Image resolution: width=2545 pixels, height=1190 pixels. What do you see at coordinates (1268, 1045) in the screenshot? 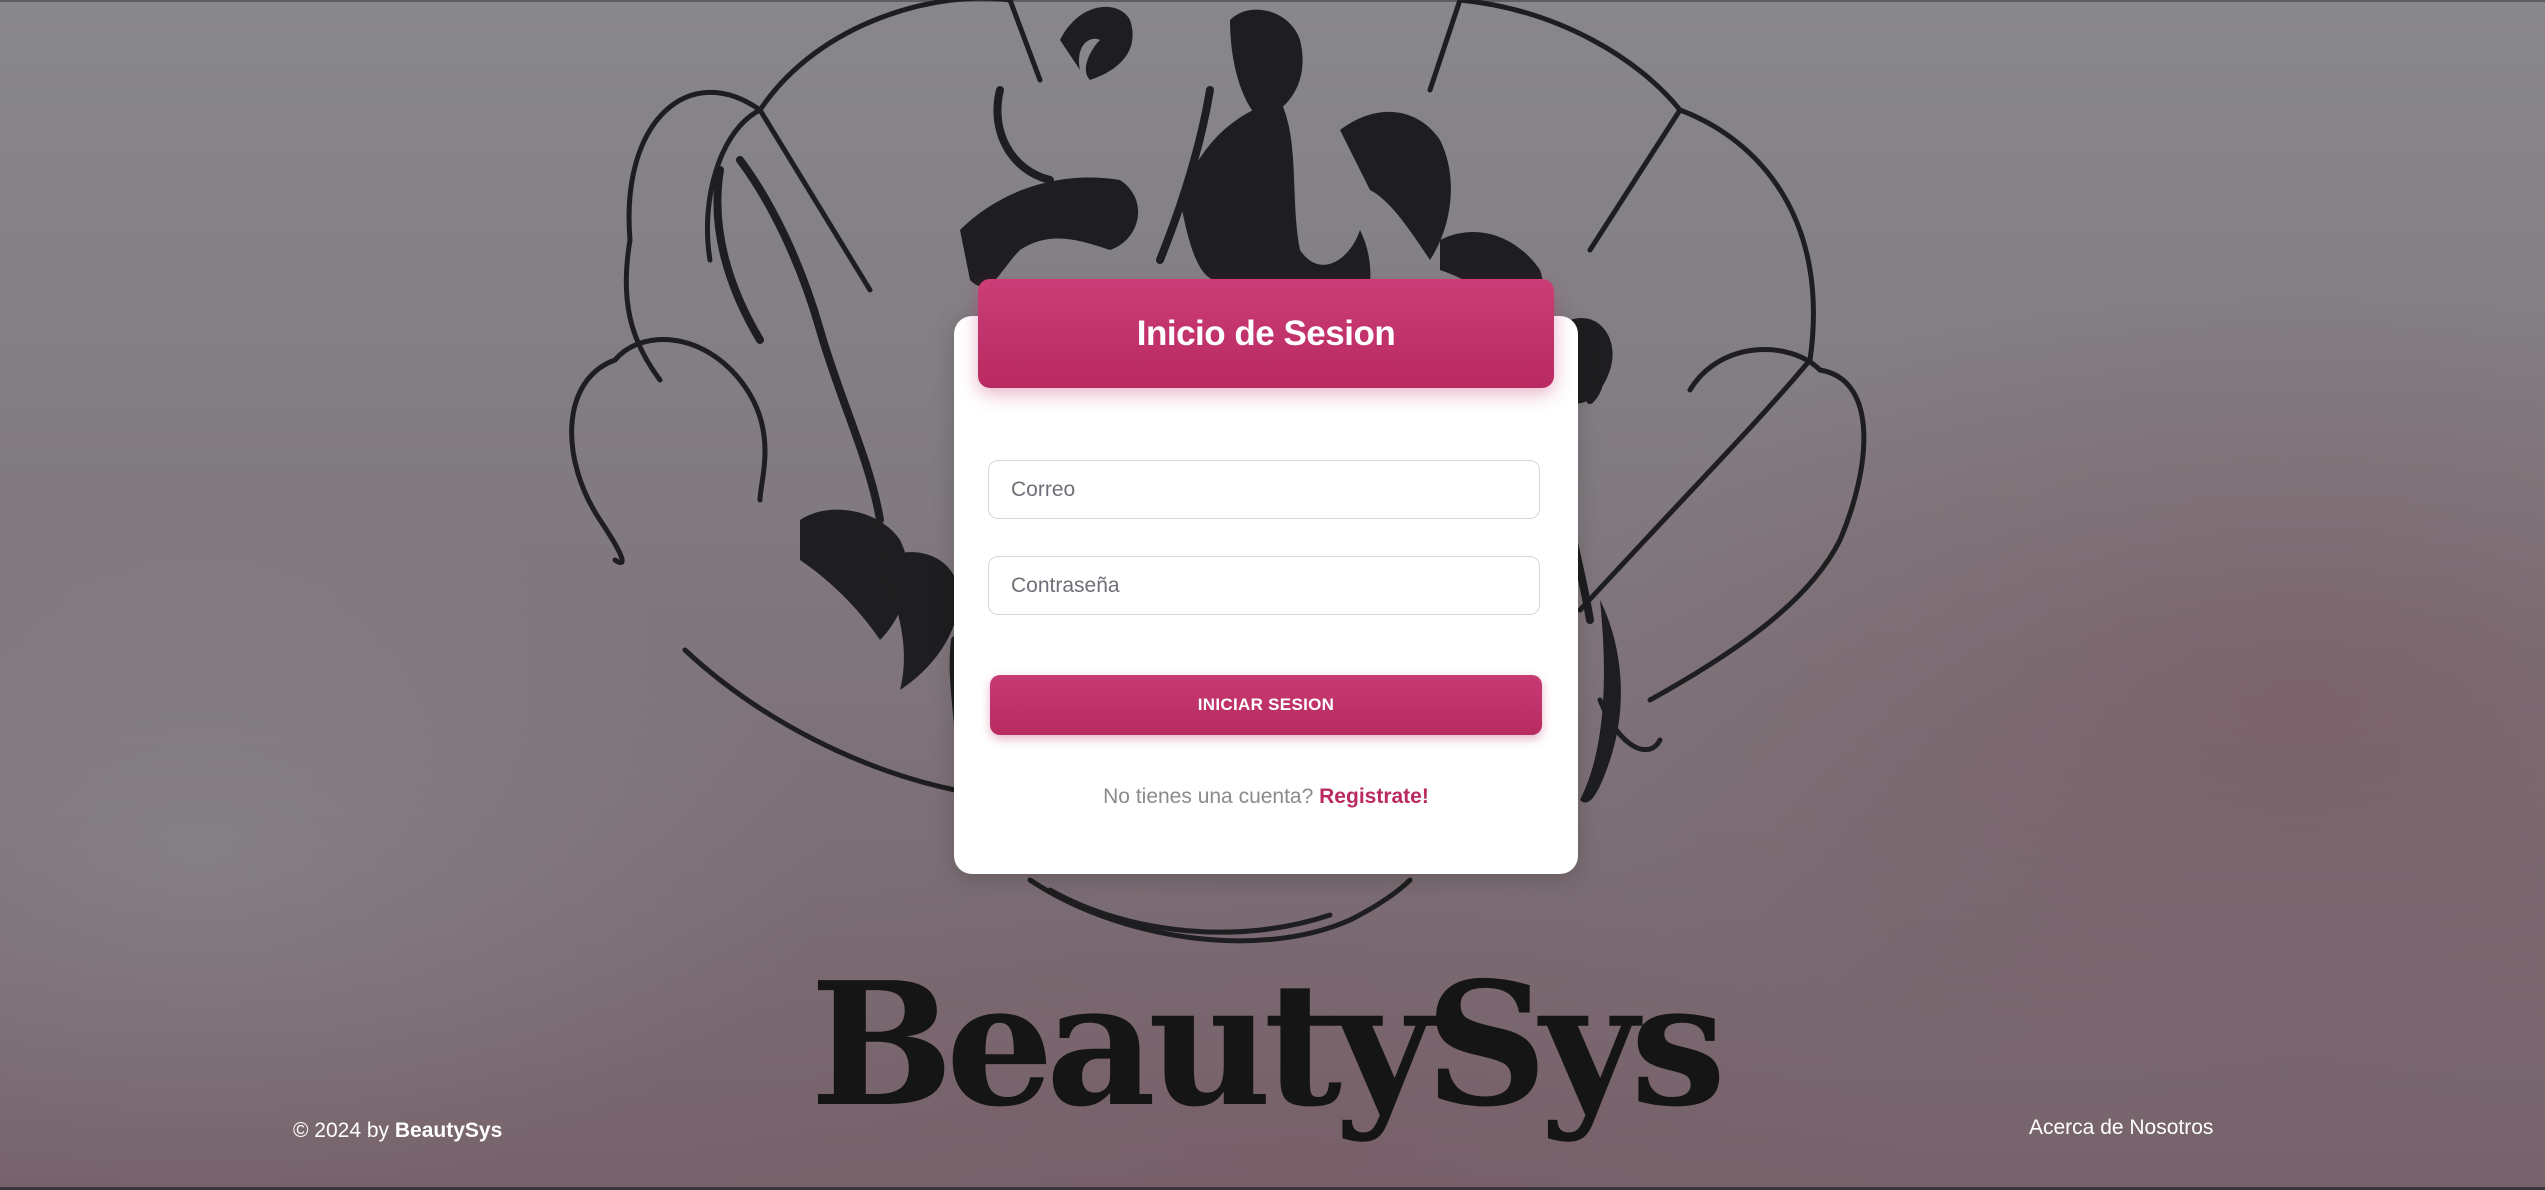
I see `brand-wordmark: BeautySys` at bounding box center [1268, 1045].